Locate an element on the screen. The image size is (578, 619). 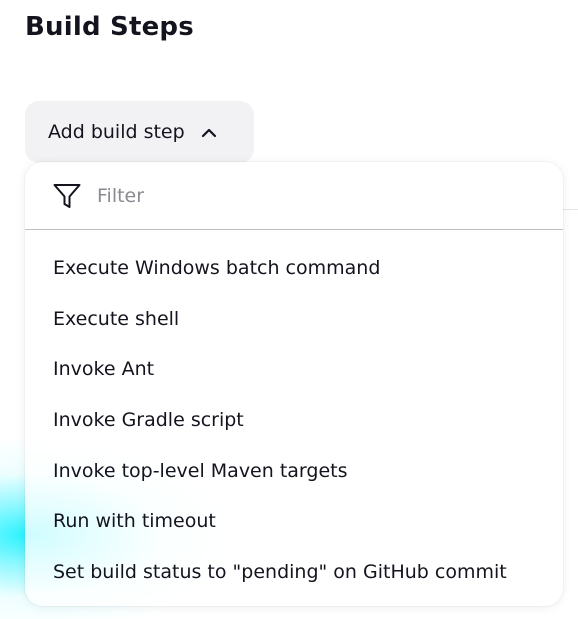
dropdown-item: Invoke Gradle script is located at coordinates (294, 420).